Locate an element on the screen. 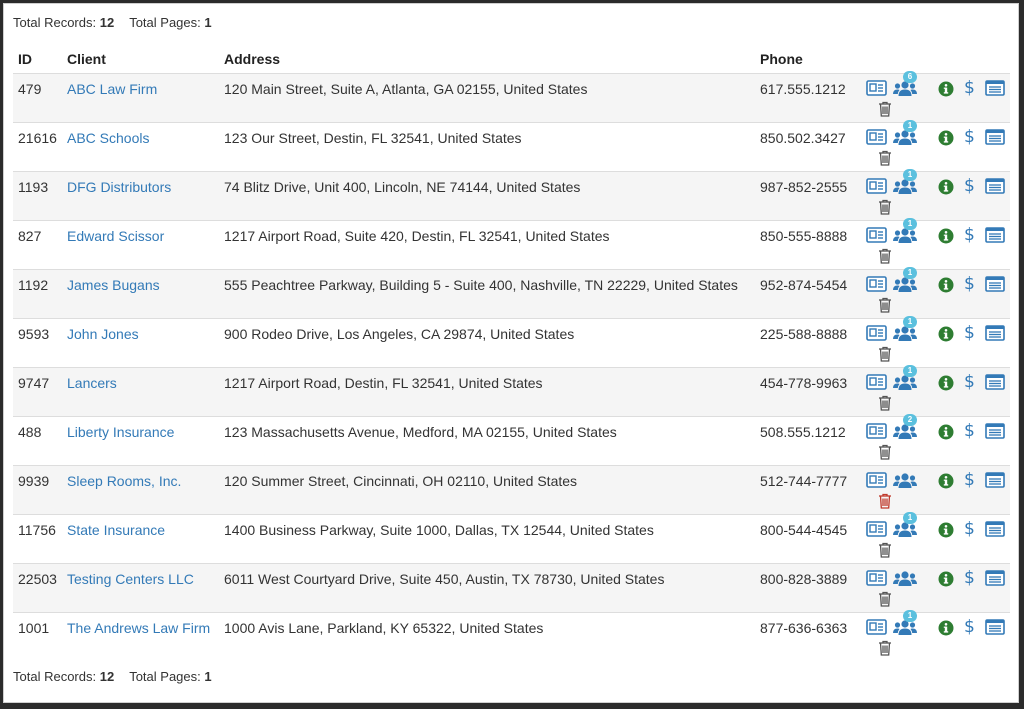 The height and width of the screenshot is (709, 1024). client-name-link: Edward Scissor is located at coordinates (115, 236).